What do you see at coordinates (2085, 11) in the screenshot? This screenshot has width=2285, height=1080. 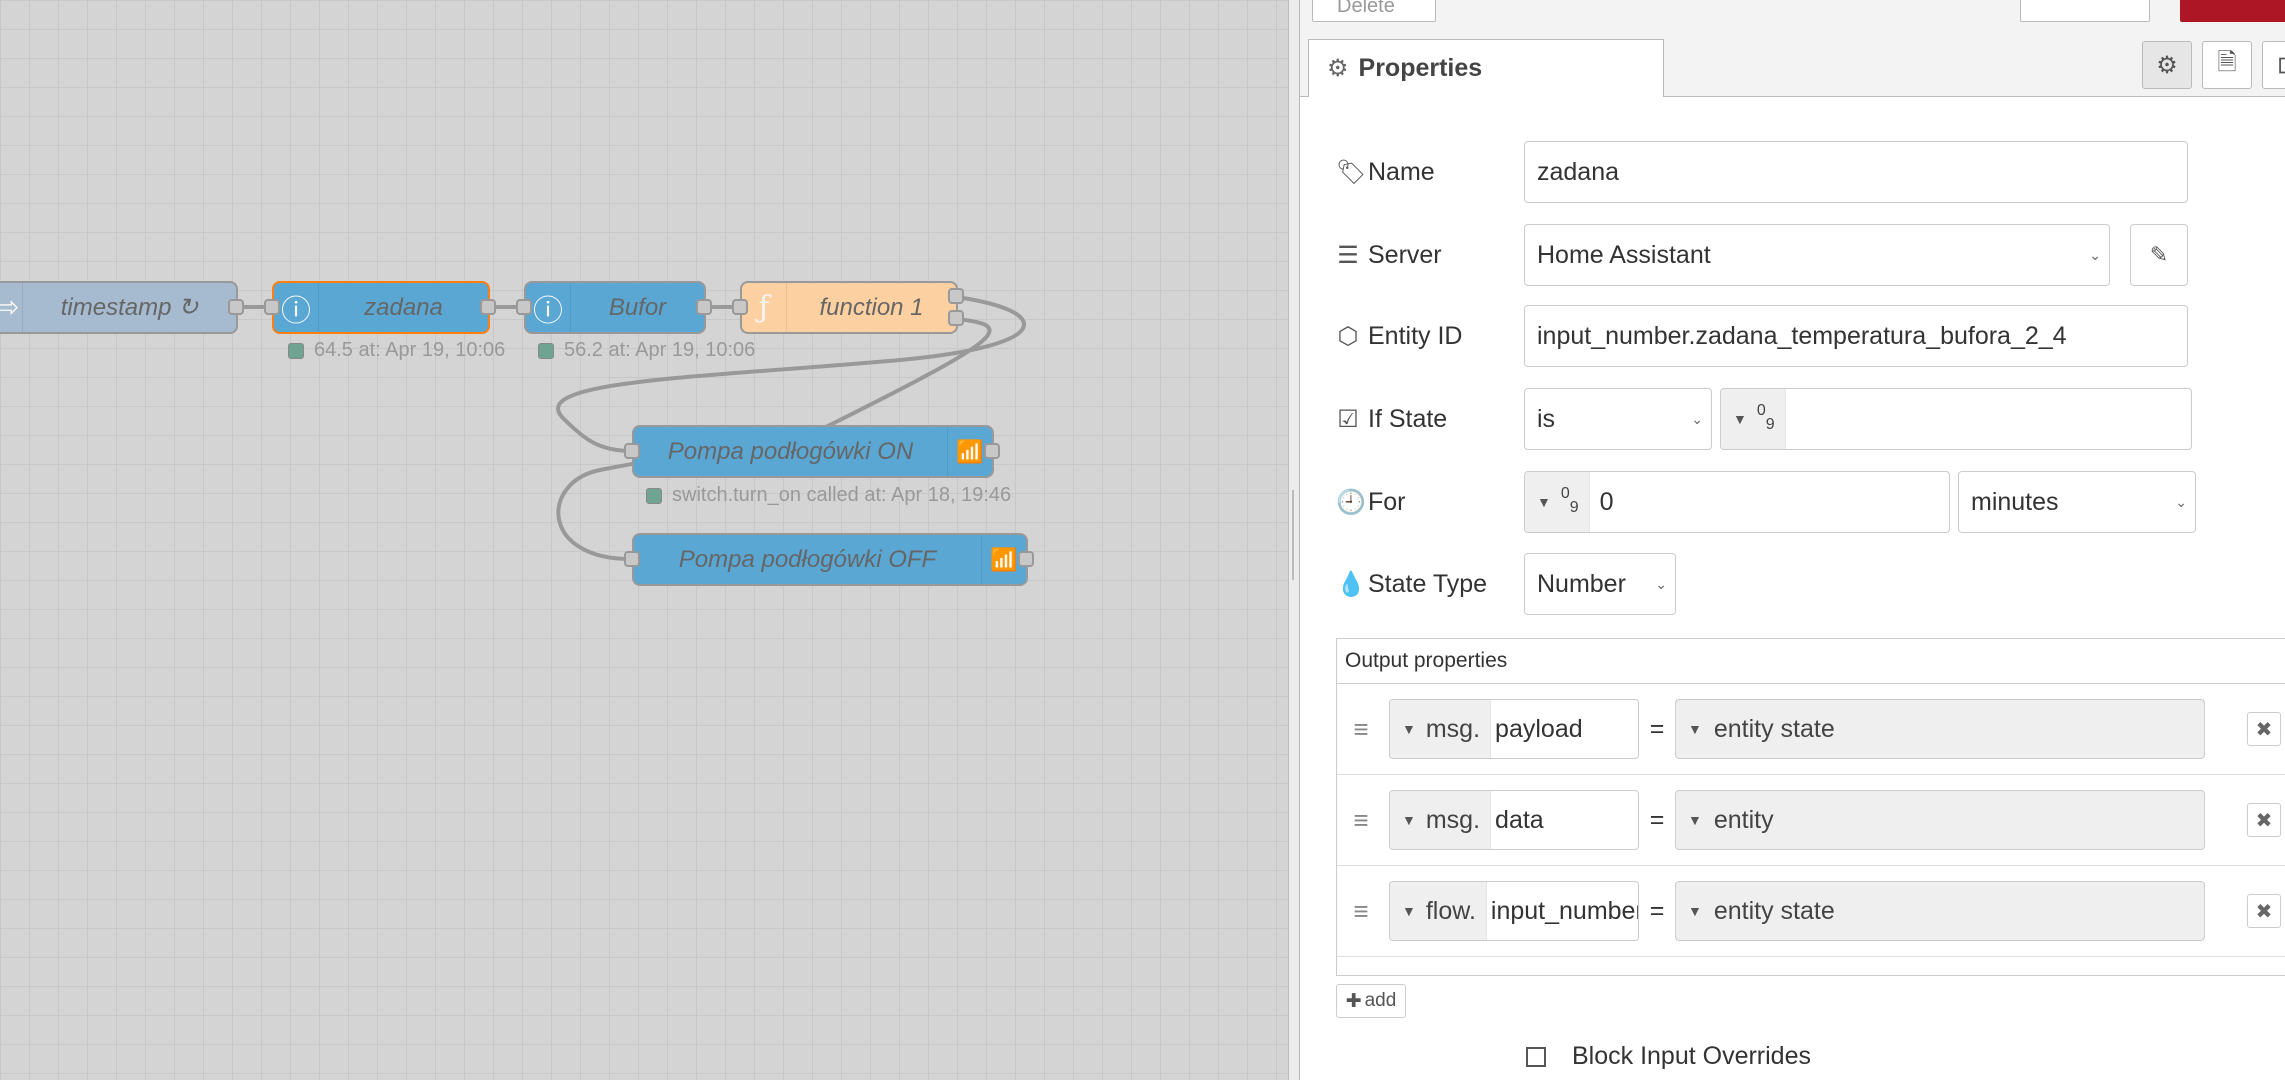 I see `cancel-button` at bounding box center [2085, 11].